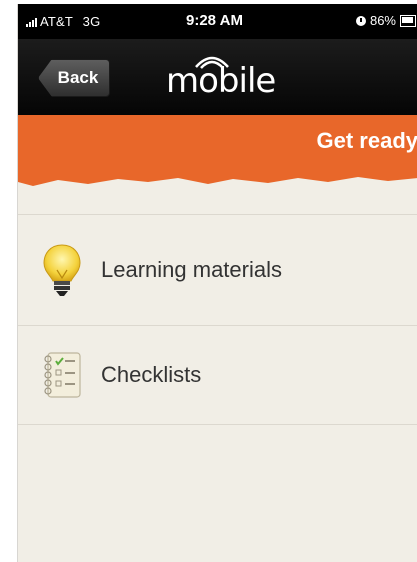  I want to click on section-title: Get ready, so click(366, 140).